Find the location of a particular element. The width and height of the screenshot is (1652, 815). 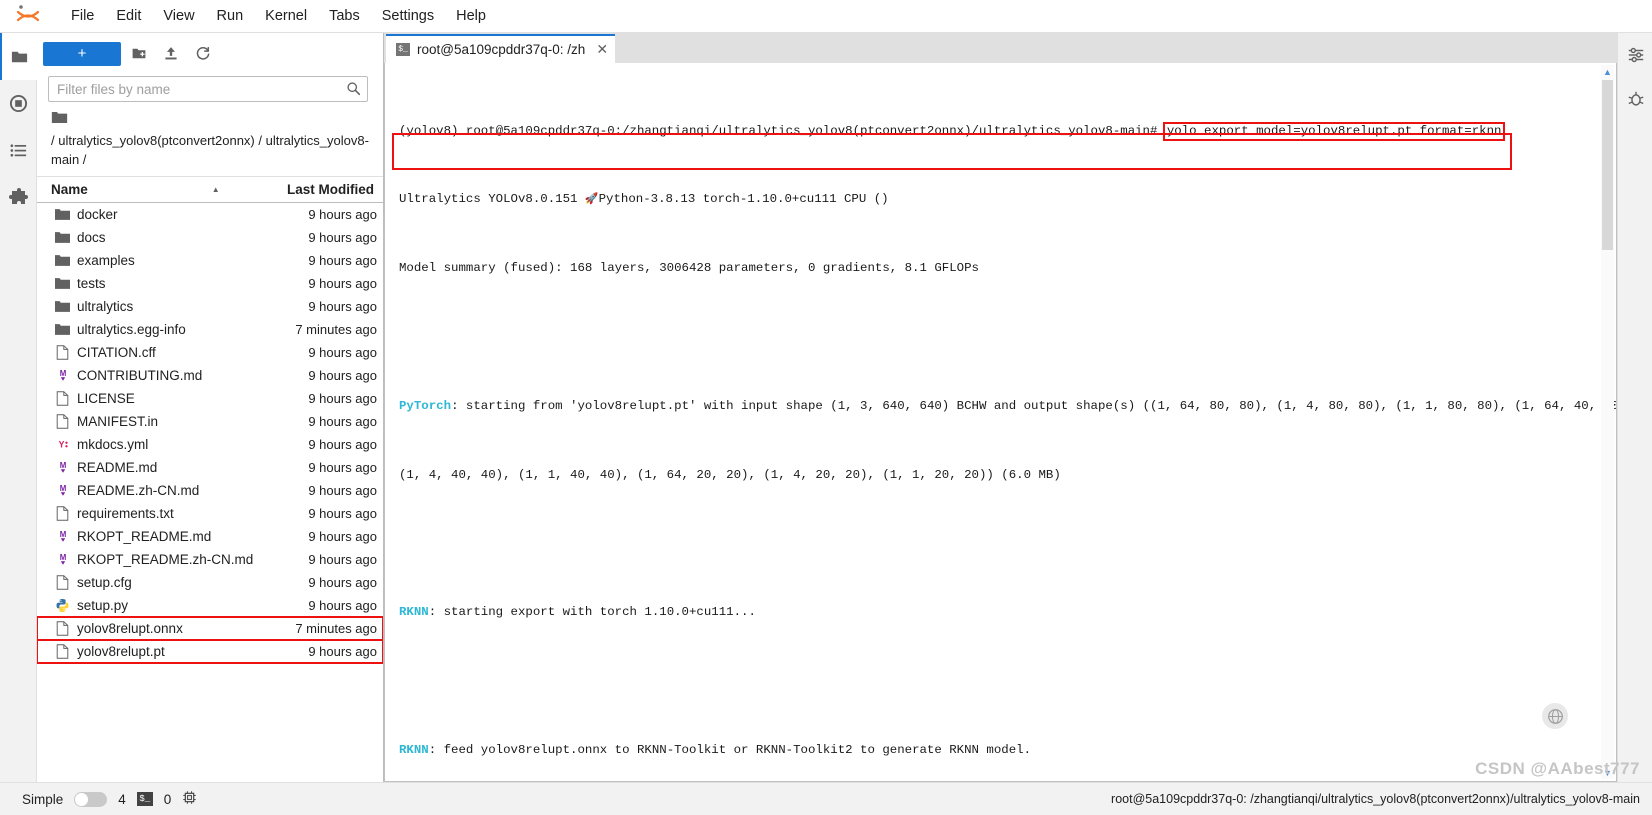

file-name-cell: yolov8relupt.onnx is located at coordinates (146, 628).